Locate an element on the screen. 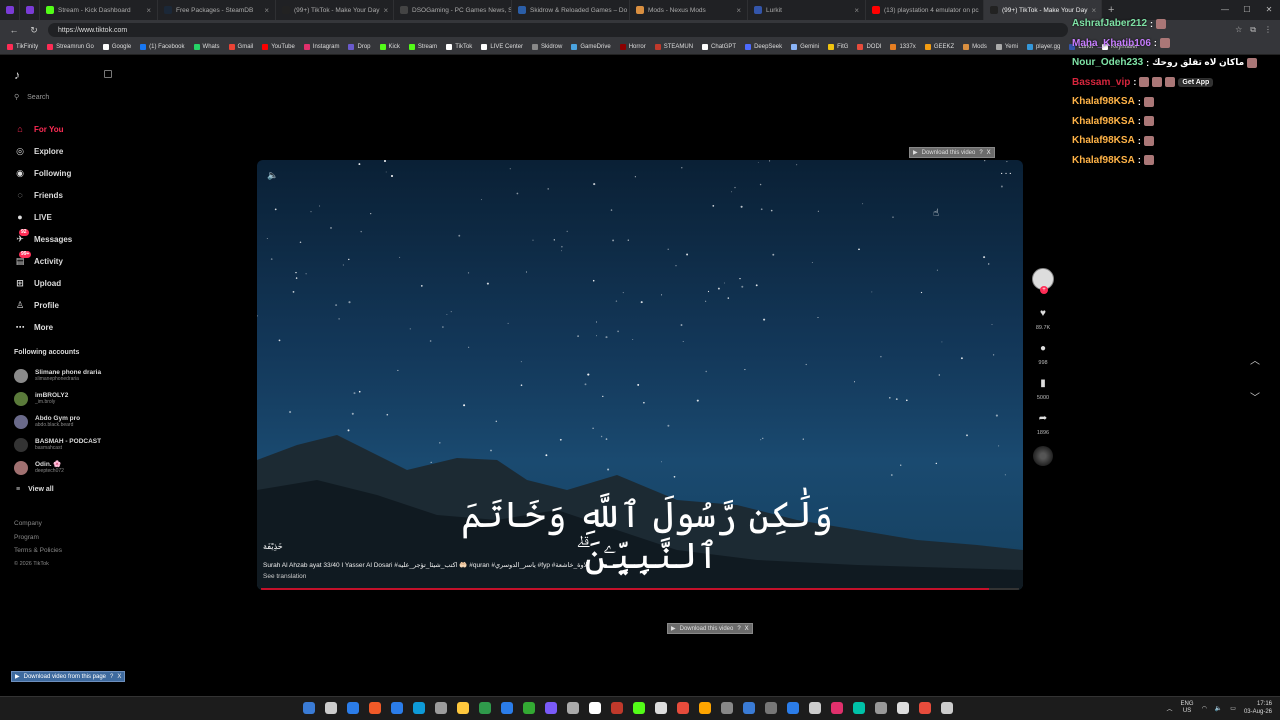  browser-tab: (13) playstation 4 emulator on pc× is located at coordinates (925, 10).